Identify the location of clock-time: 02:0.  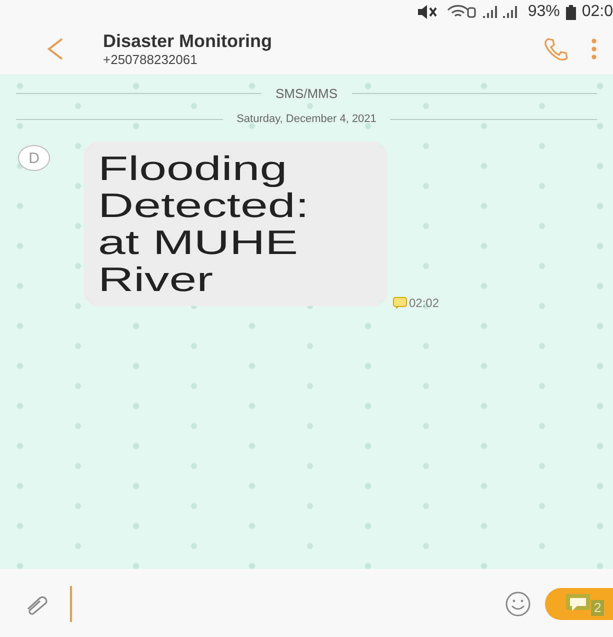
(597, 12).